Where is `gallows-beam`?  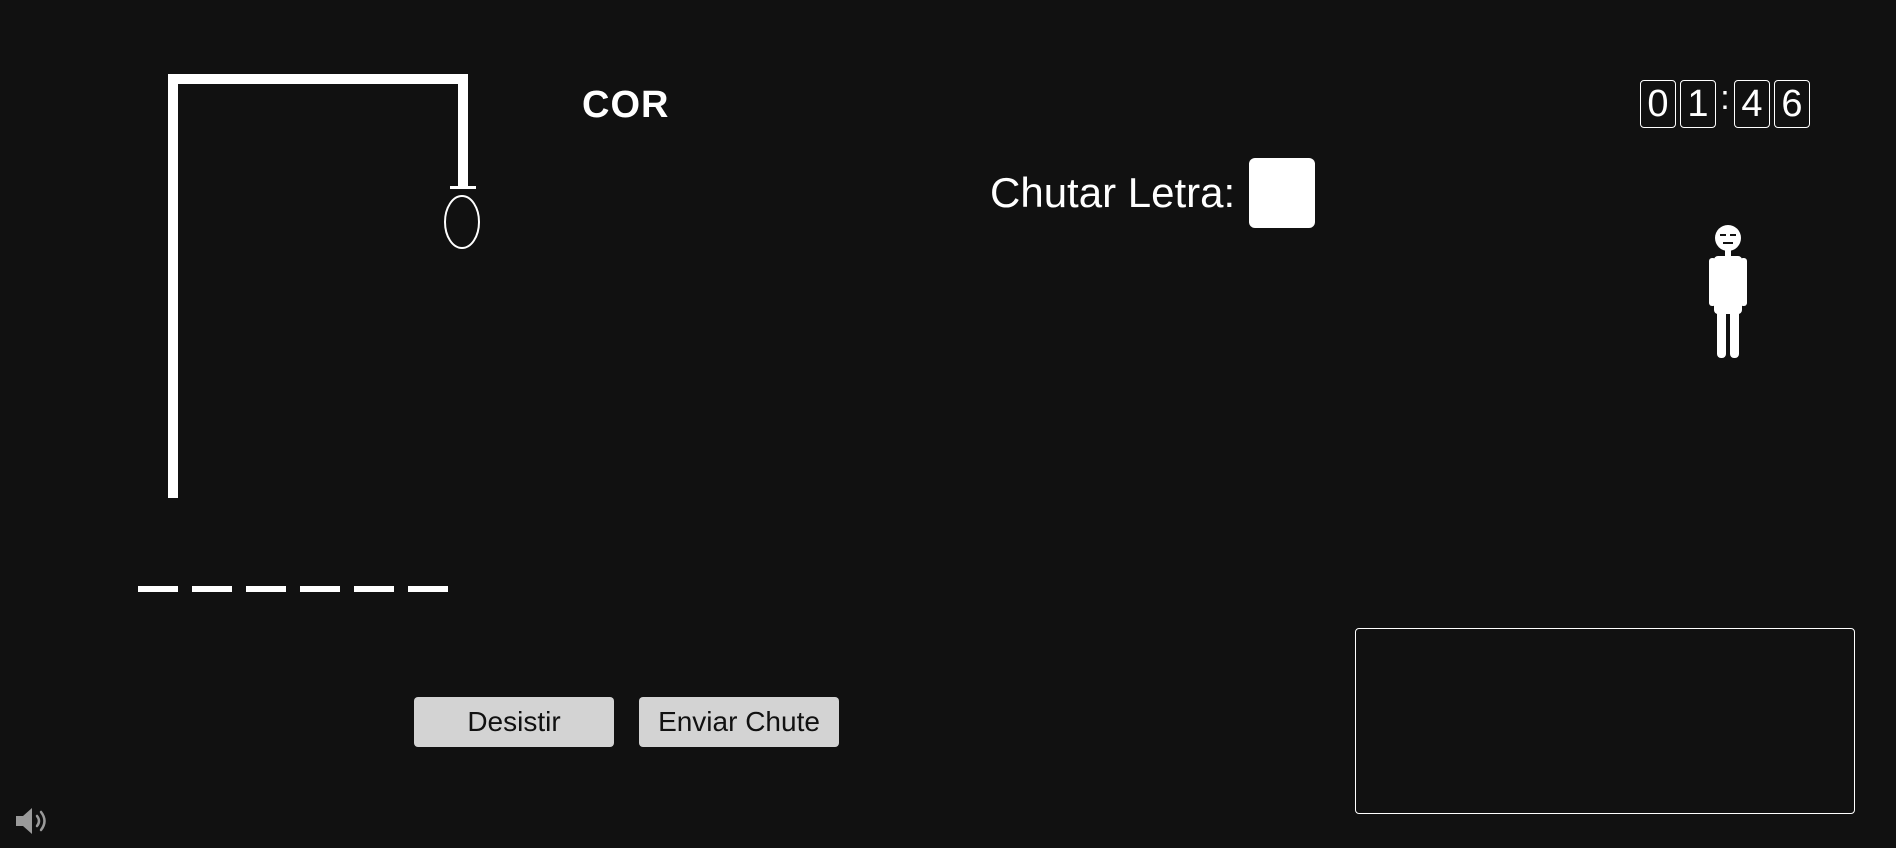
gallows-beam is located at coordinates (318, 79).